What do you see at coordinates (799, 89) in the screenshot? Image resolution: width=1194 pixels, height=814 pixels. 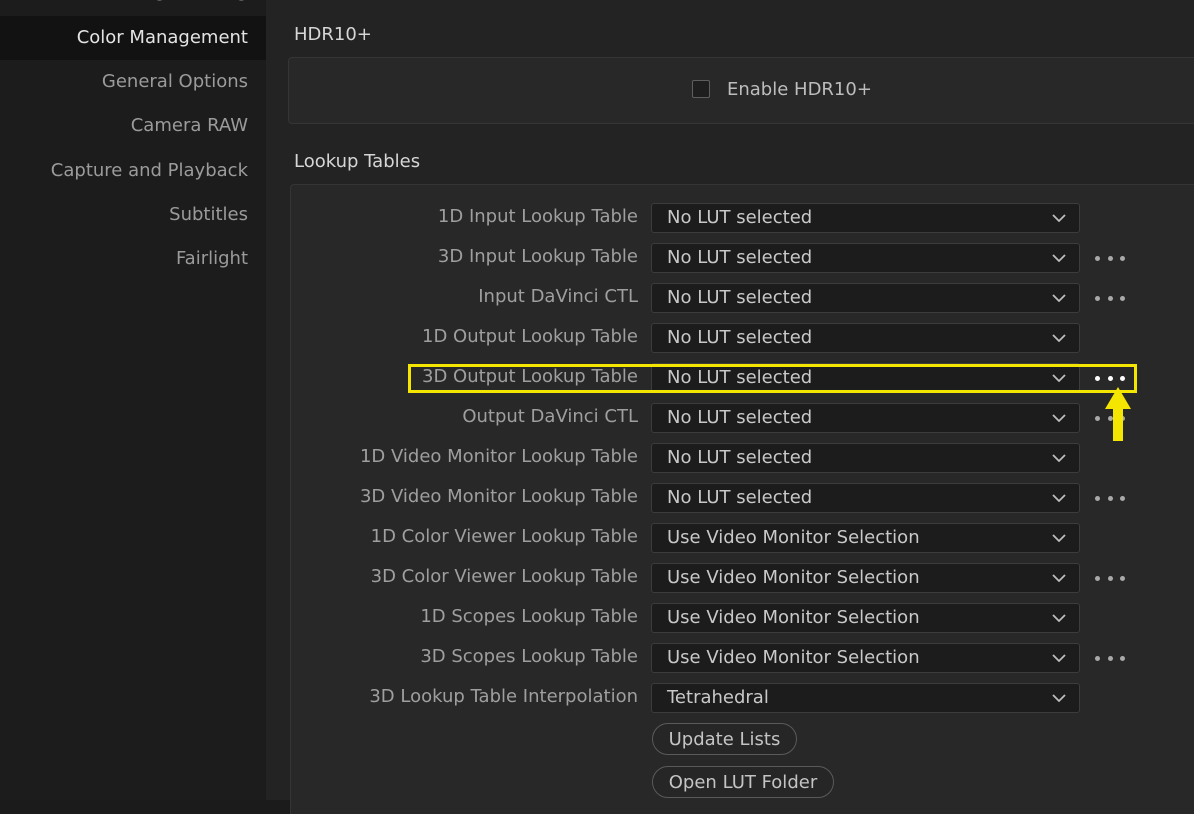 I see `enable-hdr10-label: Enable HDR10+` at bounding box center [799, 89].